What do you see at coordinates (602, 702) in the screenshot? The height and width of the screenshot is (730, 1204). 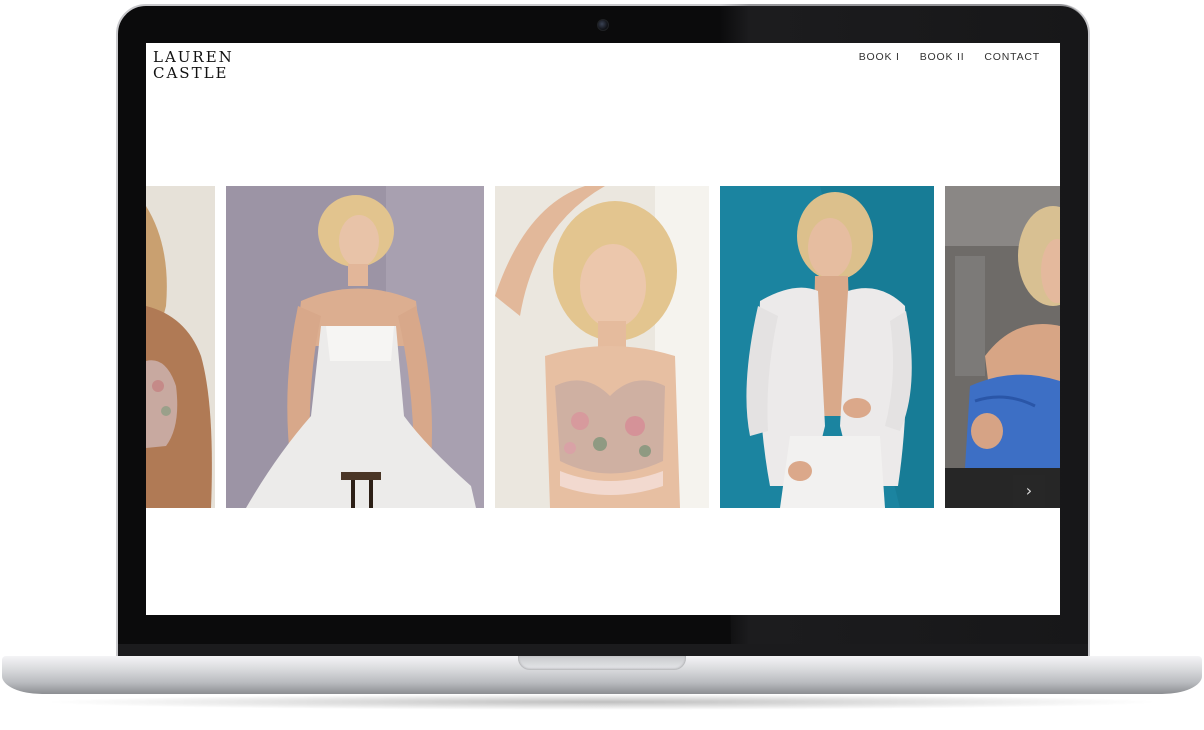 I see `laptop-shadow` at bounding box center [602, 702].